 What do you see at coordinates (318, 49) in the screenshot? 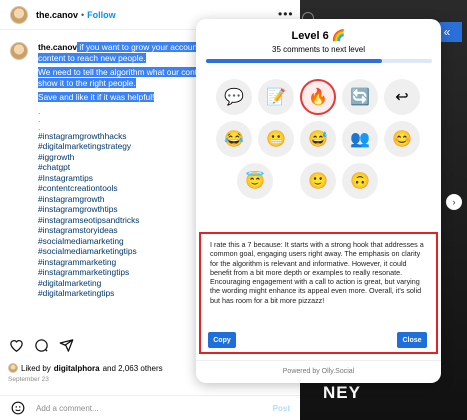
I see `next-level-text: 35 comments to next level` at bounding box center [318, 49].